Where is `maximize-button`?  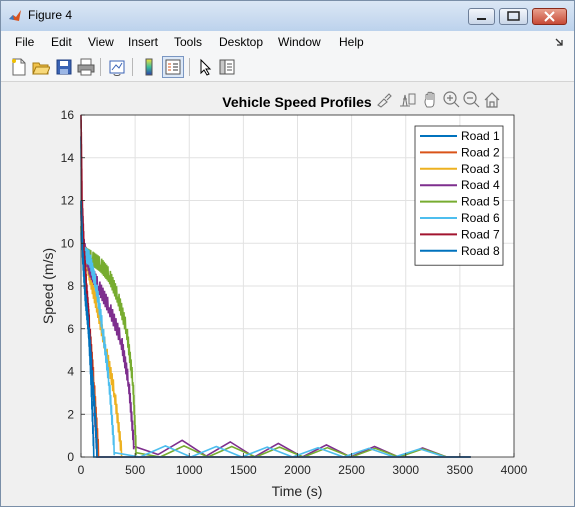
maximize-button is located at coordinates (513, 16).